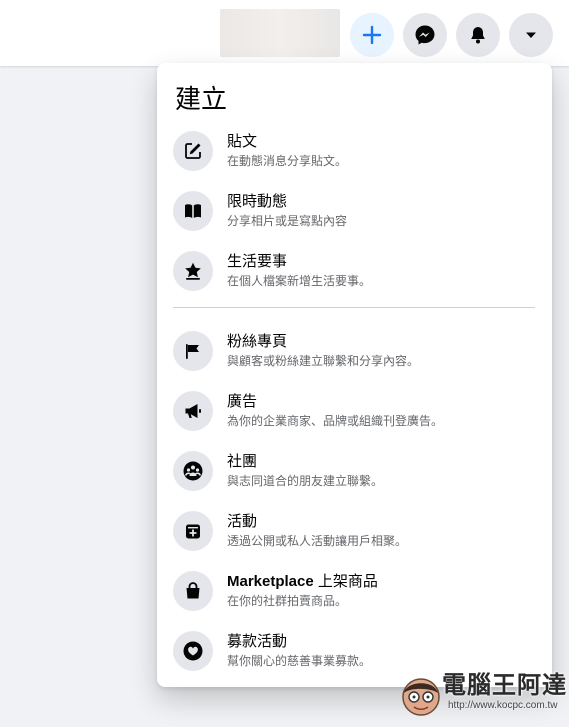 The width and height of the screenshot is (569, 727). I want to click on fundraiser-icon, so click(193, 651).